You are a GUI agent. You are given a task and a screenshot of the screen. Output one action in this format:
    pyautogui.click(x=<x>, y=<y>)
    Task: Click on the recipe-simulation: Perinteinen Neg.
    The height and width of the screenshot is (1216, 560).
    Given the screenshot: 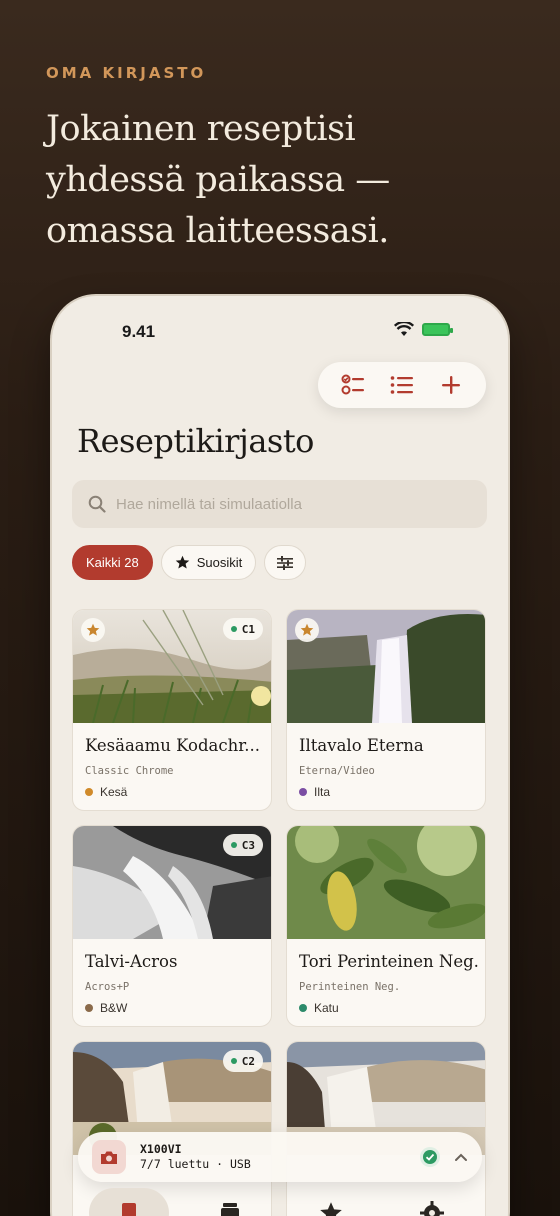 What is the action you would take?
    pyautogui.click(x=350, y=987)
    